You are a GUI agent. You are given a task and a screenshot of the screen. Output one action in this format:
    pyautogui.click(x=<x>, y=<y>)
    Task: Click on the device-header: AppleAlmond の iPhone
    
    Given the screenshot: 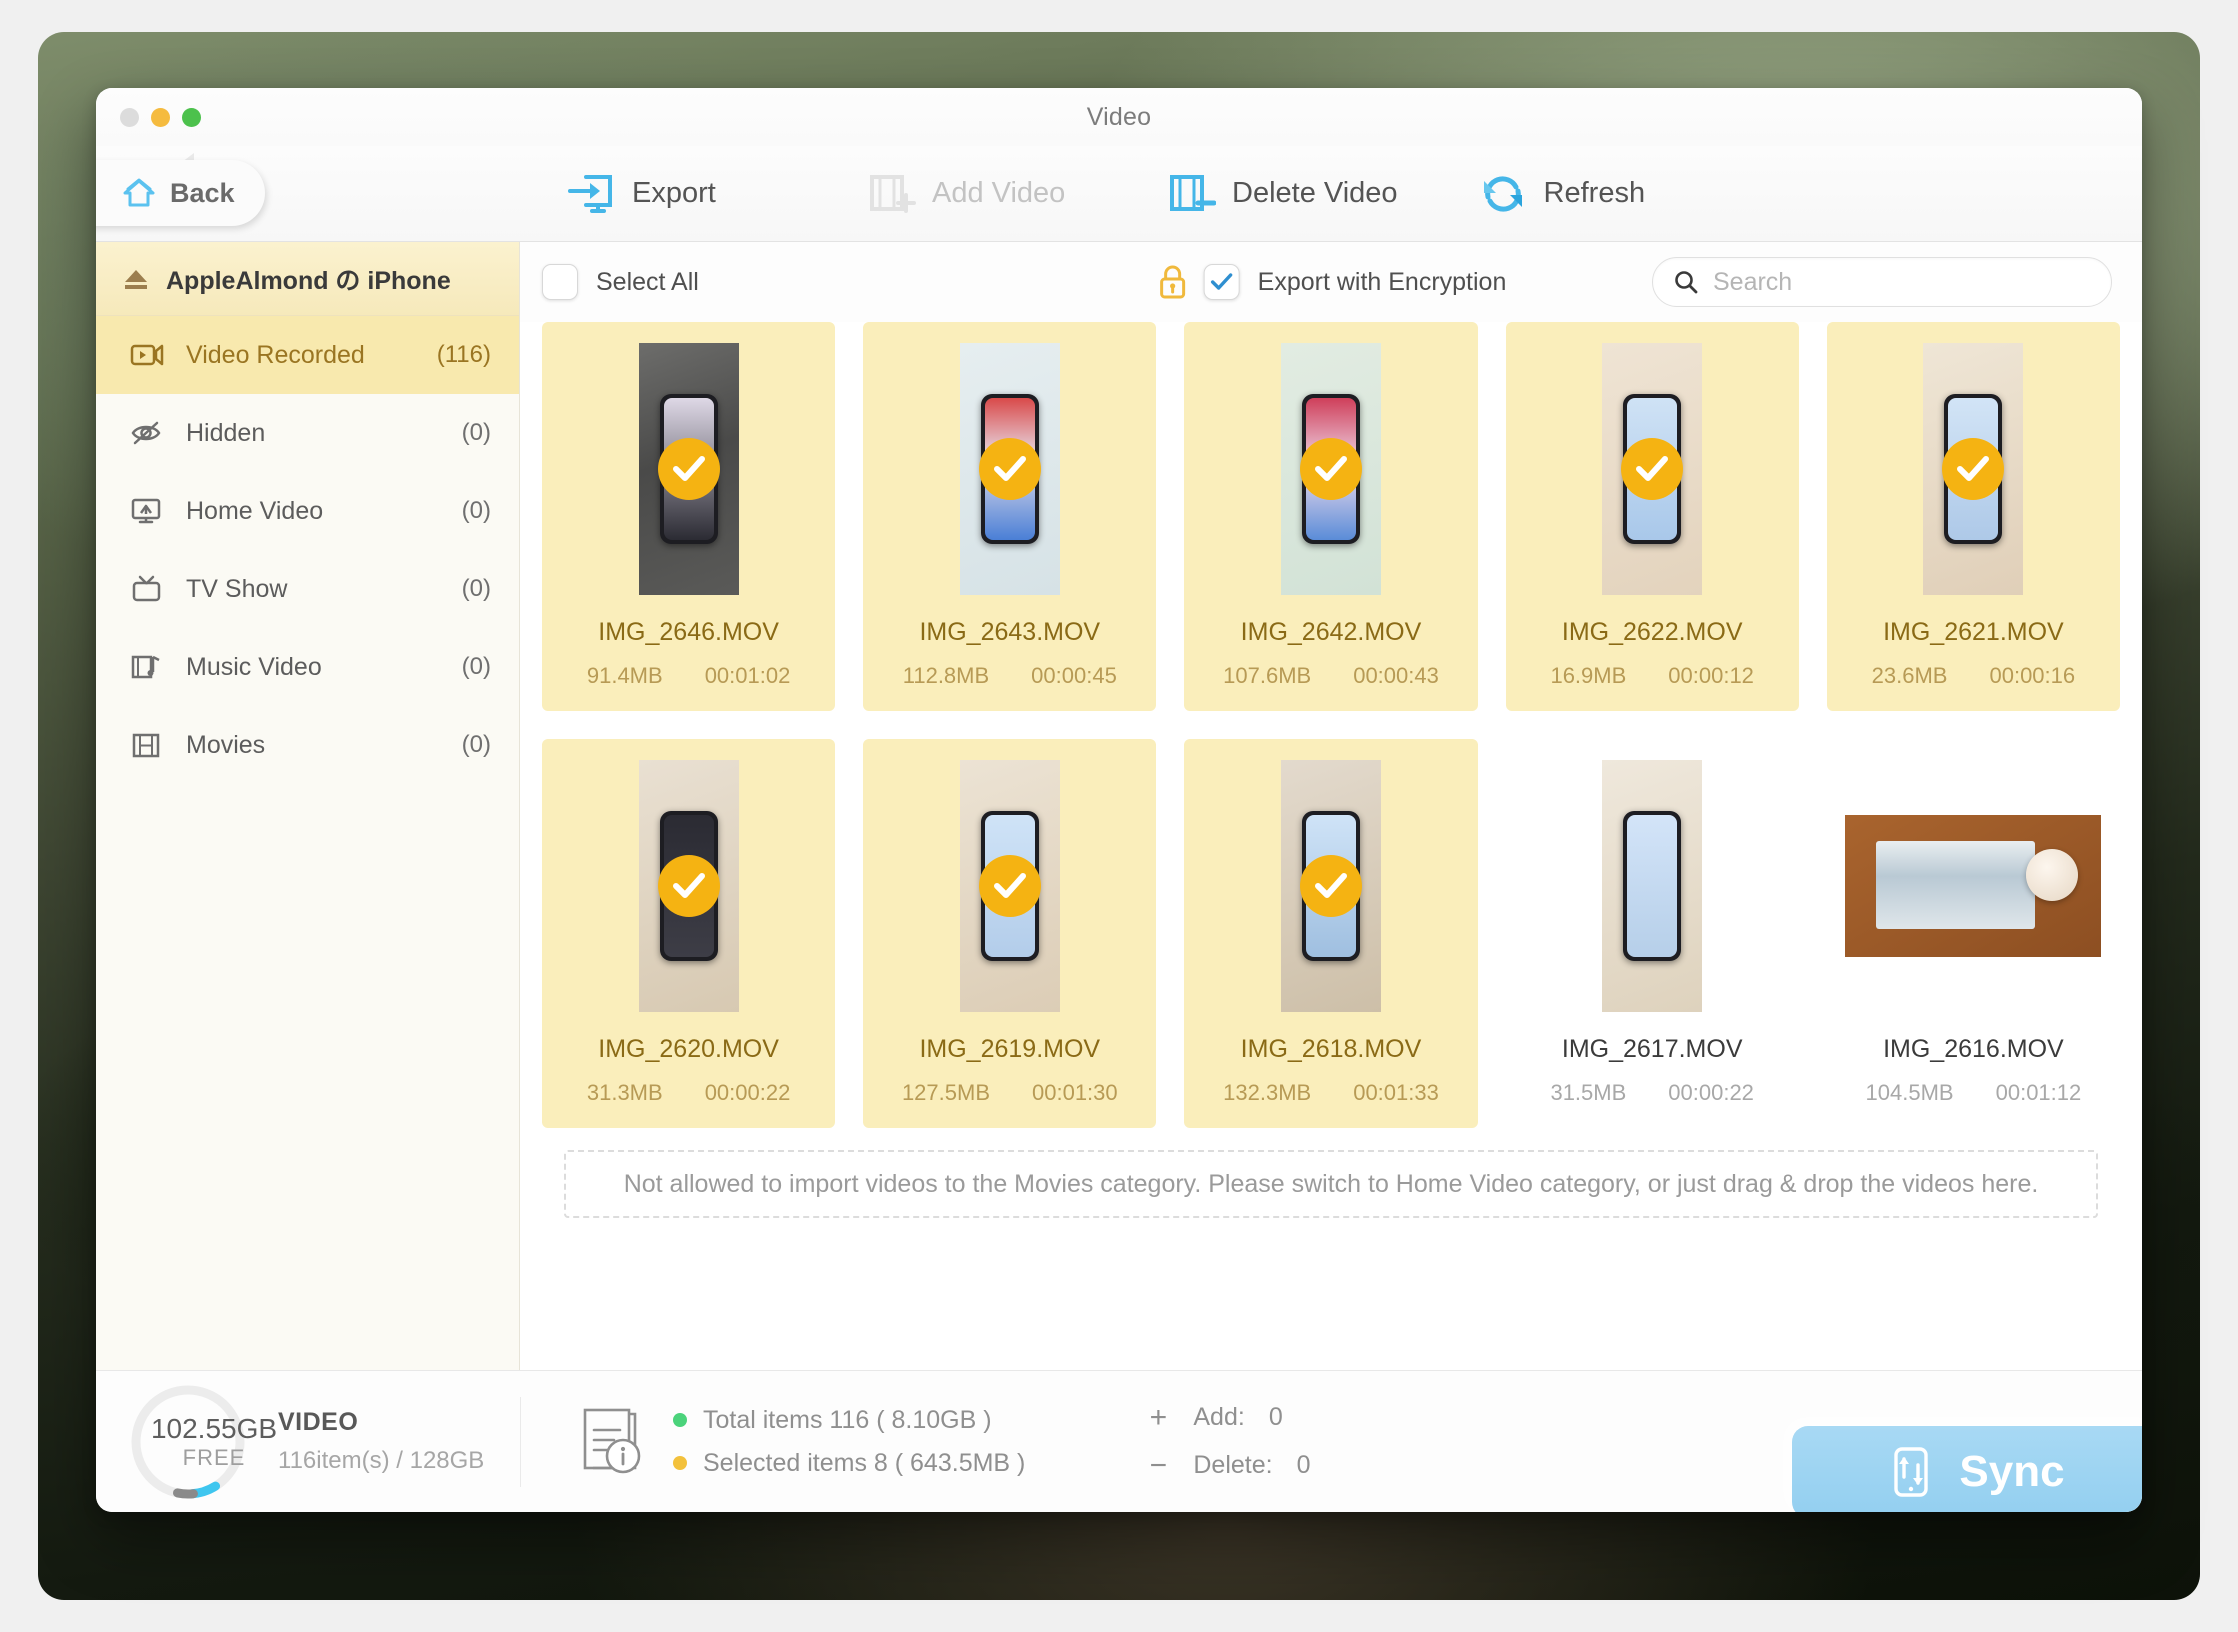 What is the action you would take?
    pyautogui.click(x=307, y=279)
    